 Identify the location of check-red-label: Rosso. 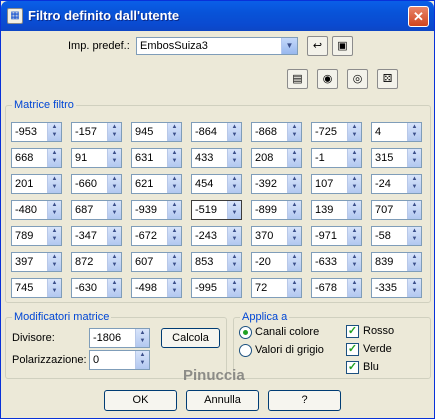
(378, 331).